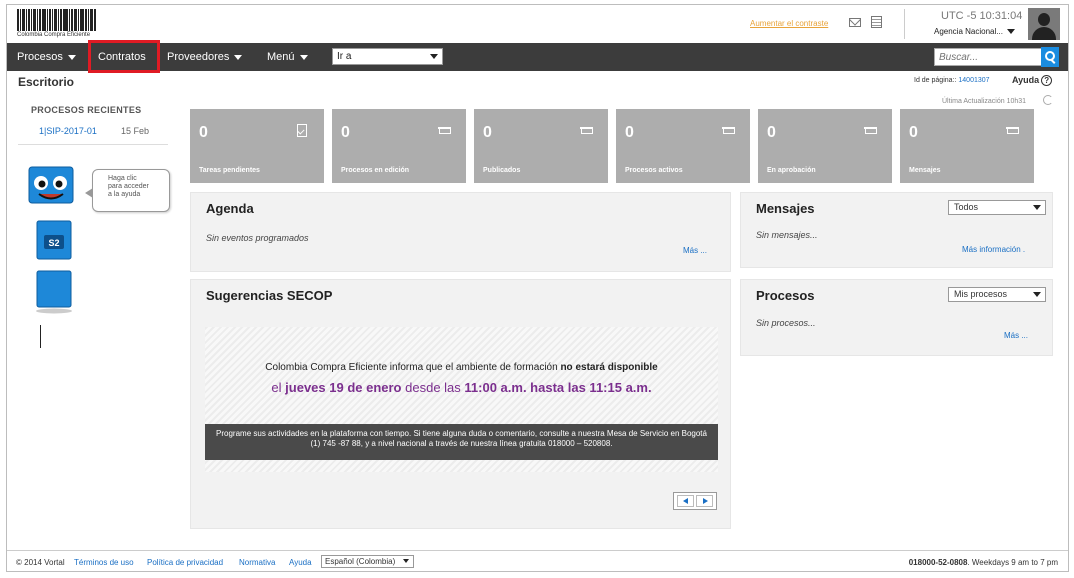 Image resolution: width=1074 pixels, height=578 pixels. I want to click on mail-icon, so click(855, 22).